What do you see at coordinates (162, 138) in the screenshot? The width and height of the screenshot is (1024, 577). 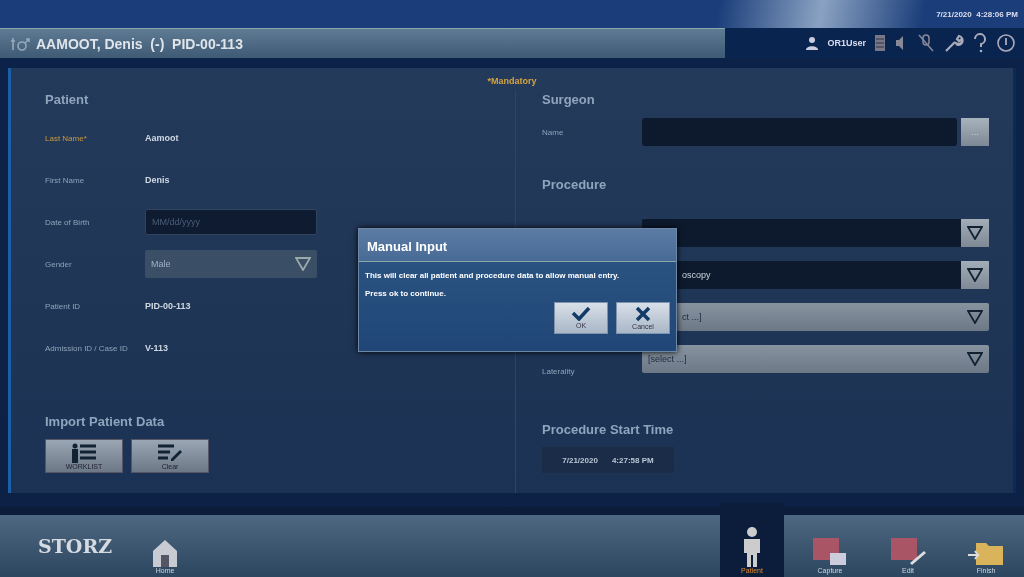 I see `field-value: Aamoot` at bounding box center [162, 138].